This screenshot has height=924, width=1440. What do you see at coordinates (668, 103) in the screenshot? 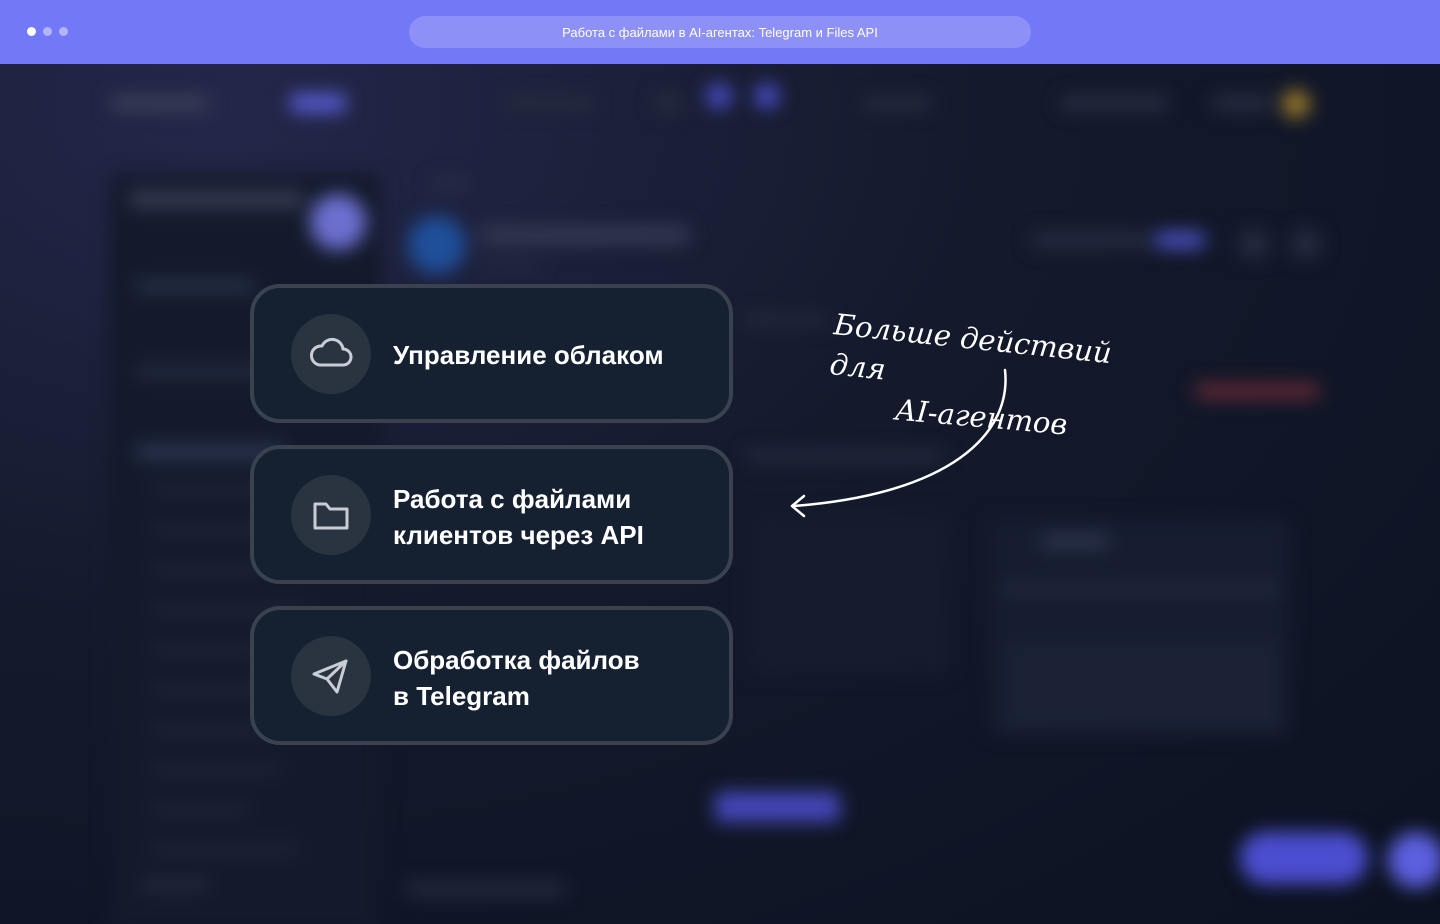
I see `blurred-nav-icon` at bounding box center [668, 103].